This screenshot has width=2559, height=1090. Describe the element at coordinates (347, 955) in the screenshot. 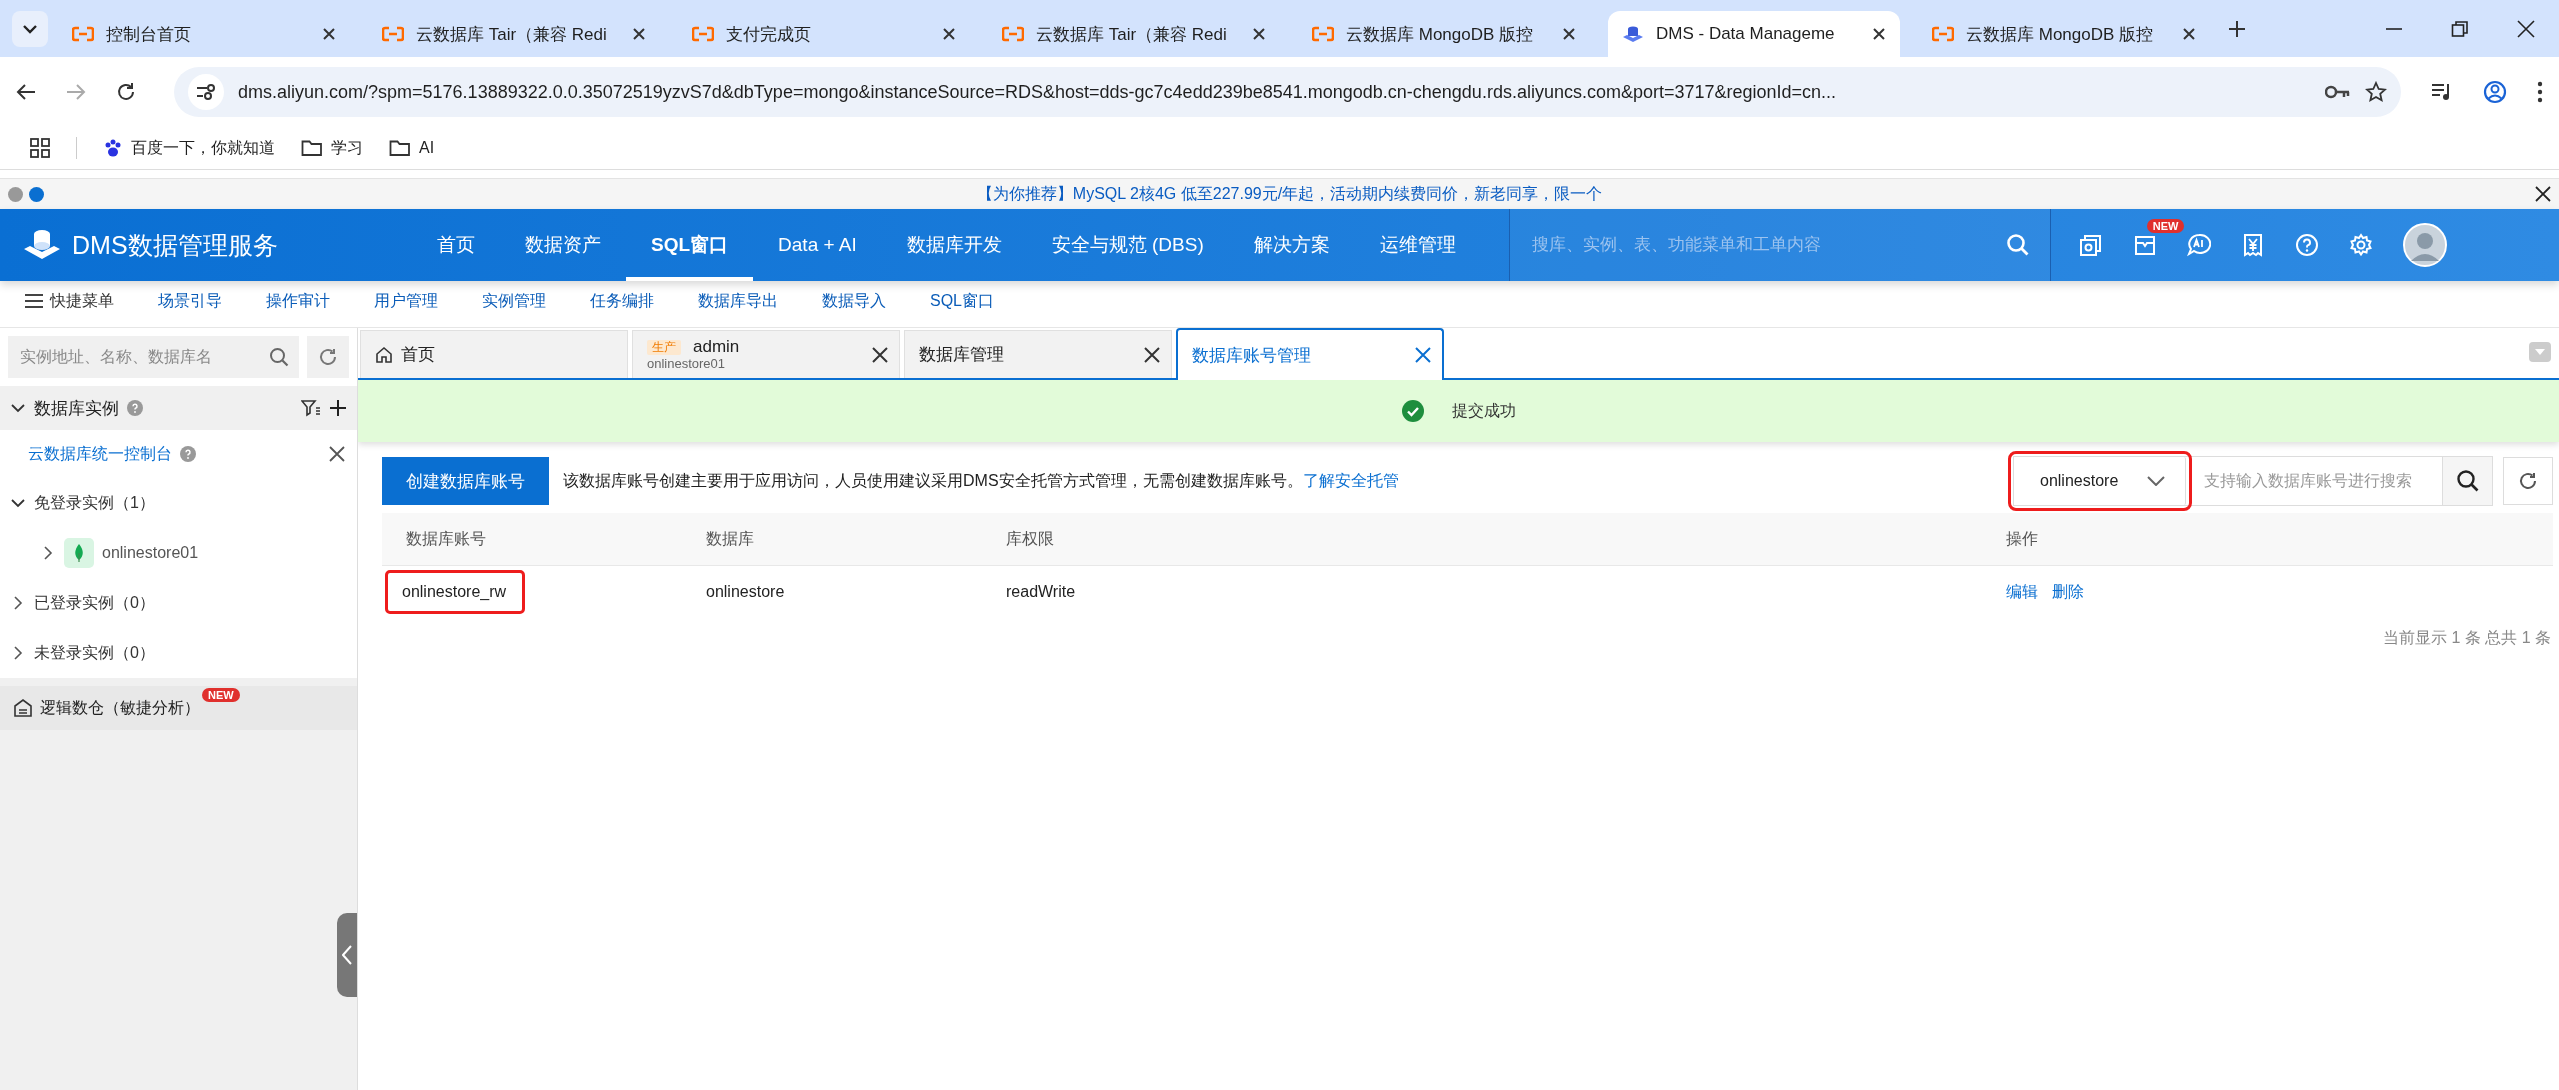

I see `collapse-handle` at that location.